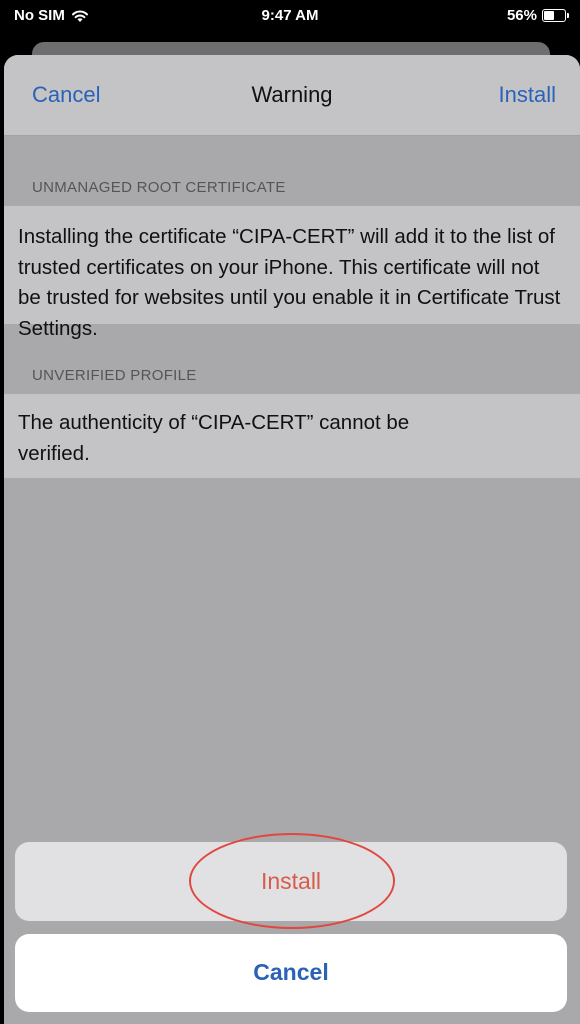 The image size is (580, 1024). Describe the element at coordinates (549, 15) in the screenshot. I see `battery-fill` at that location.